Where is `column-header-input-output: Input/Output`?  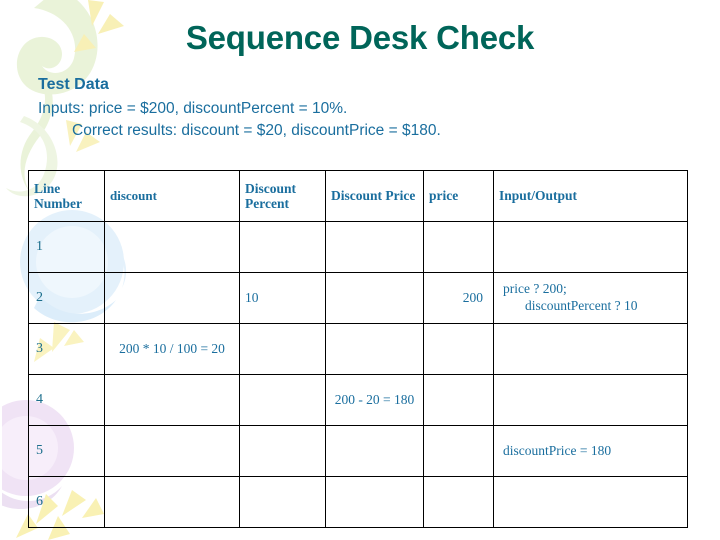
column-header-input-output: Input/Output is located at coordinates (590, 196).